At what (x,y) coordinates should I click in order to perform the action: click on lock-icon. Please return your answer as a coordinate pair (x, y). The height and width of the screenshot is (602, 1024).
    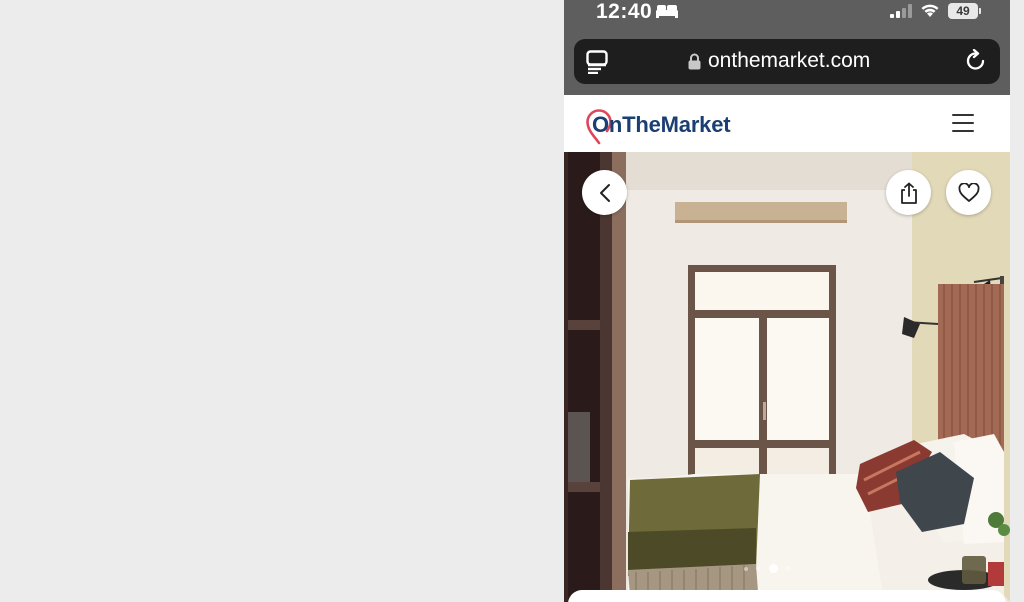
    Looking at the image, I should click on (694, 61).